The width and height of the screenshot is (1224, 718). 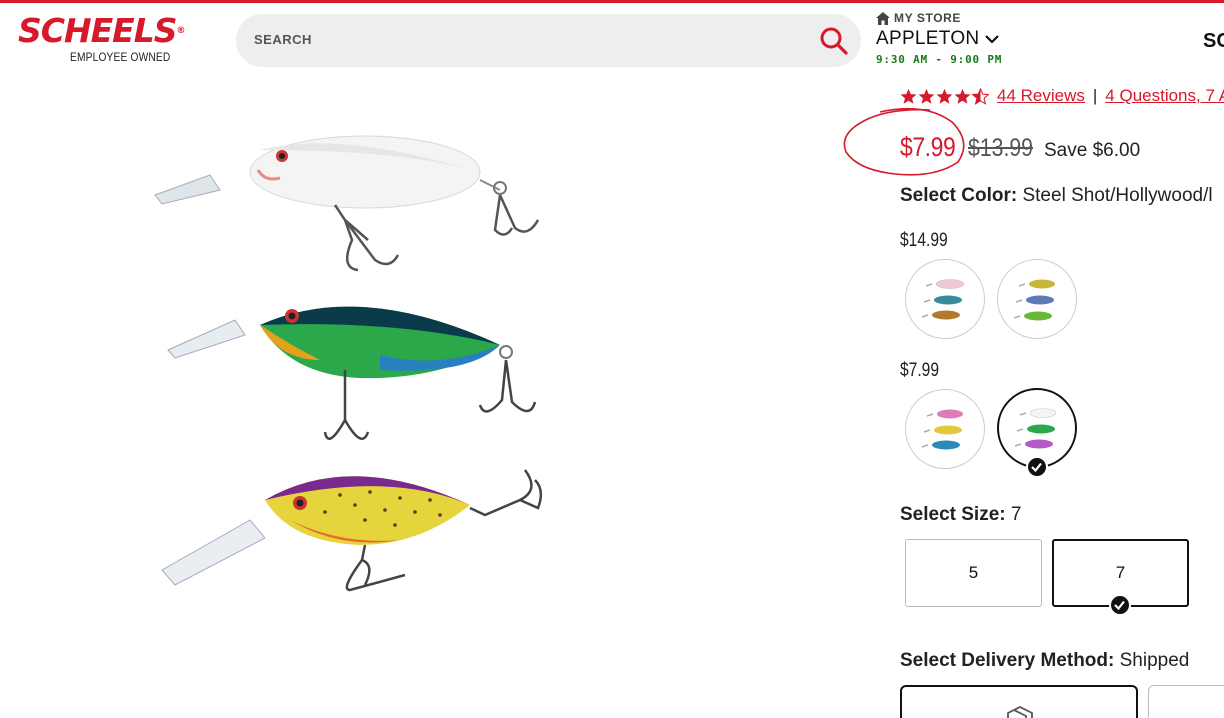 What do you see at coordinates (919, 370) in the screenshot?
I see `price-tier-label: $7.99` at bounding box center [919, 370].